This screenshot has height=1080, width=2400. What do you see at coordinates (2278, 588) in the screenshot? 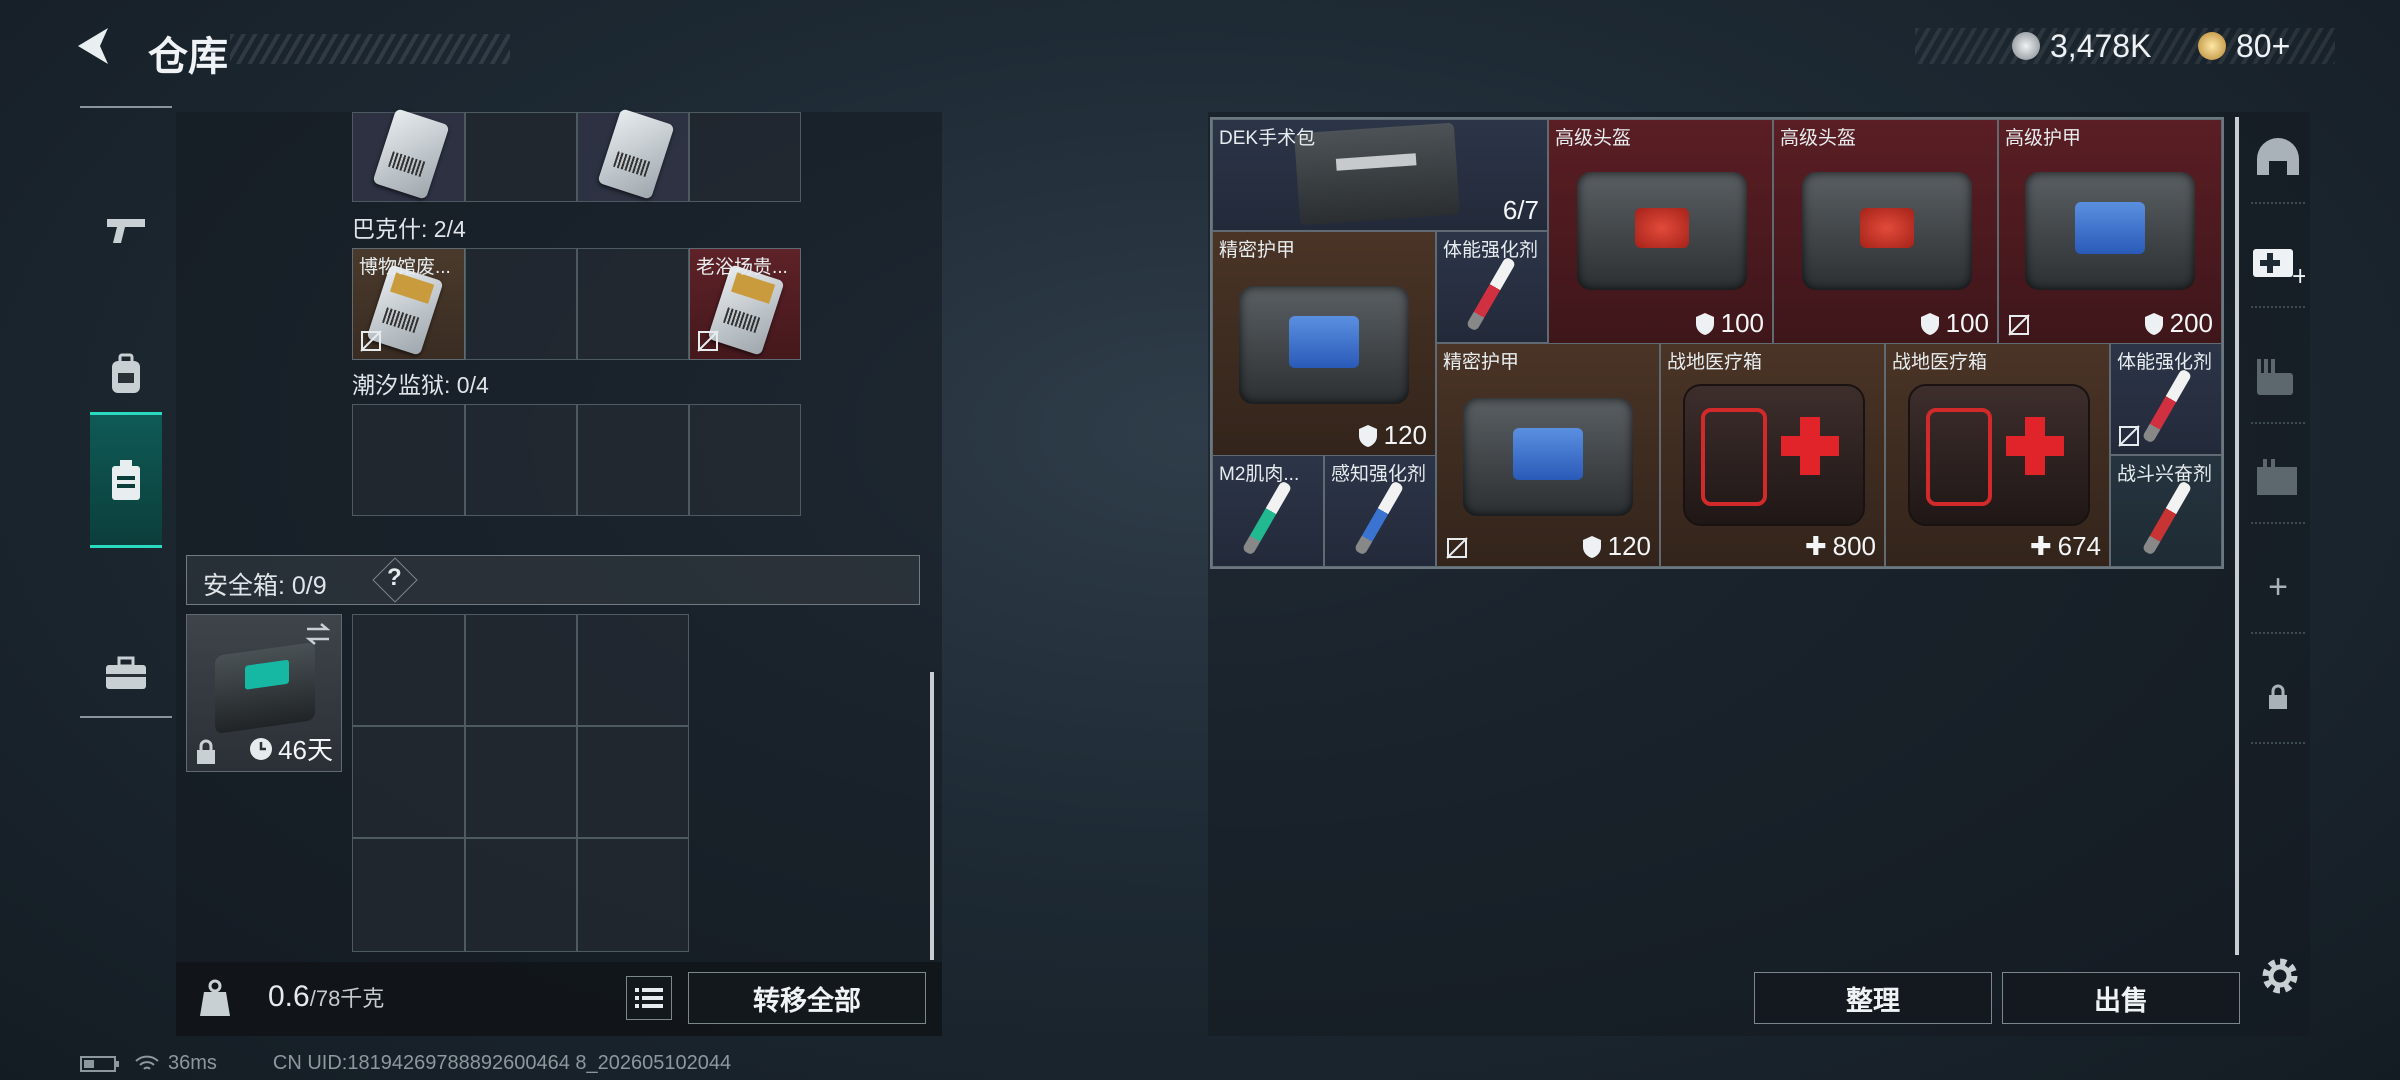
I see `rail-add: +` at bounding box center [2278, 588].